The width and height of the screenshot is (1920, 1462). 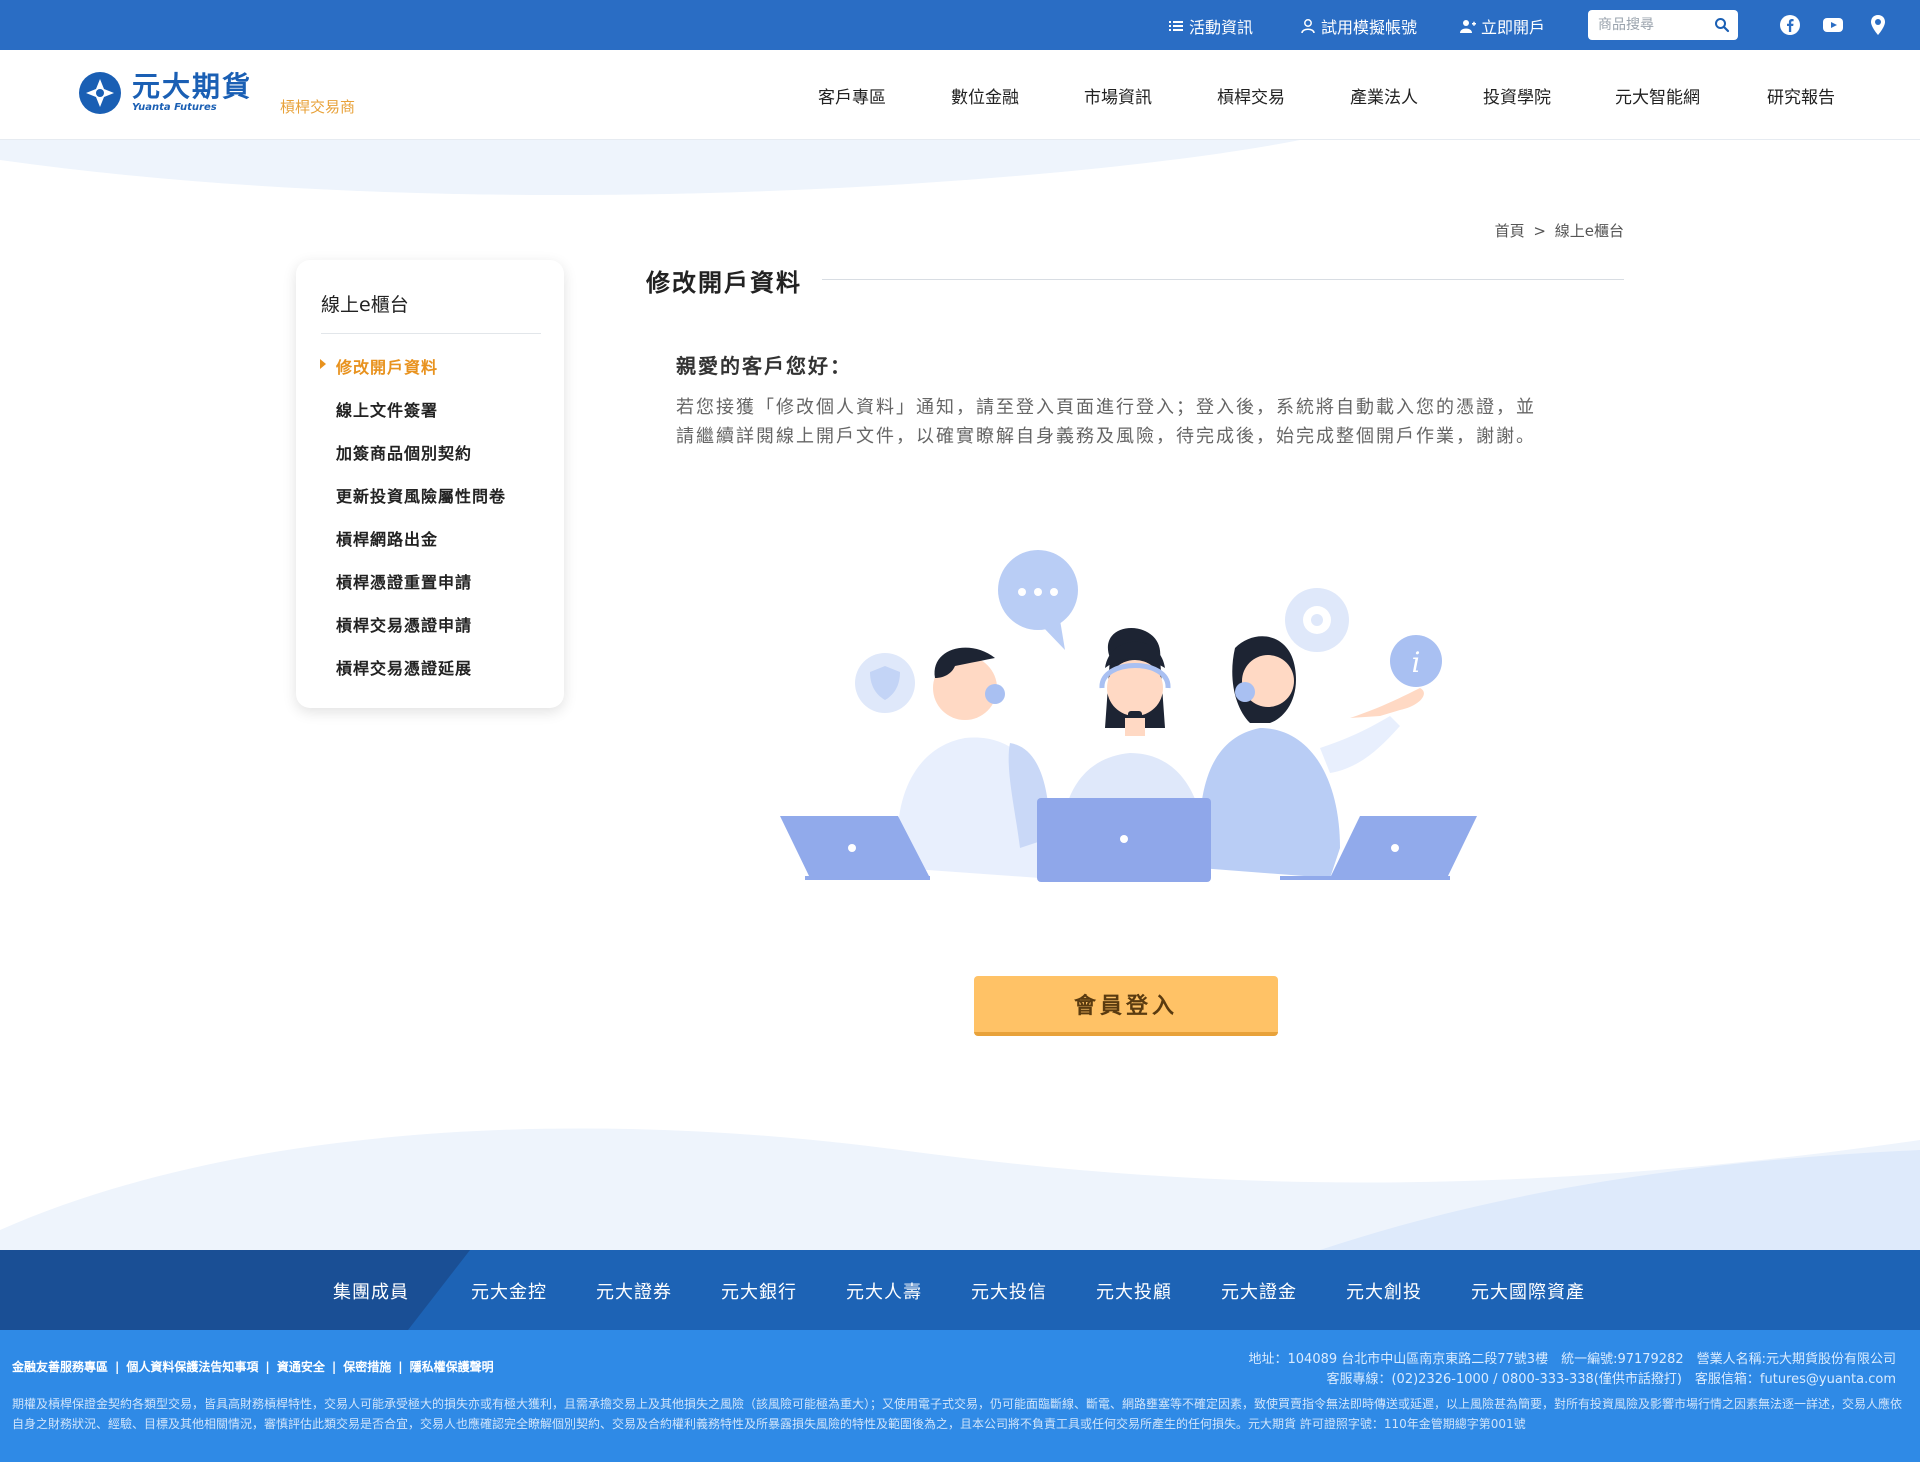 I want to click on greeting-text: 親愛的客戶您好：, so click(x=764, y=366).